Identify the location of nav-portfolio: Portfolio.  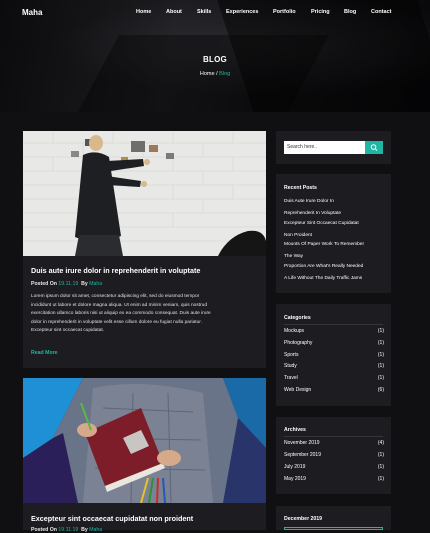
(284, 12).